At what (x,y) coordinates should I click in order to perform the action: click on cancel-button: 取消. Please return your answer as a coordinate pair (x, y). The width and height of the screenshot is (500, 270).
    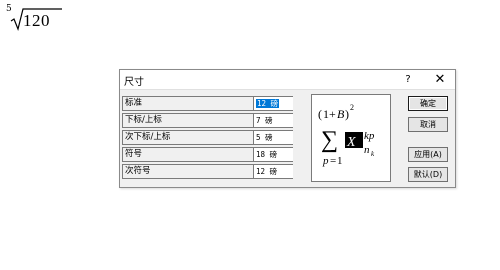
    Looking at the image, I should click on (428, 124).